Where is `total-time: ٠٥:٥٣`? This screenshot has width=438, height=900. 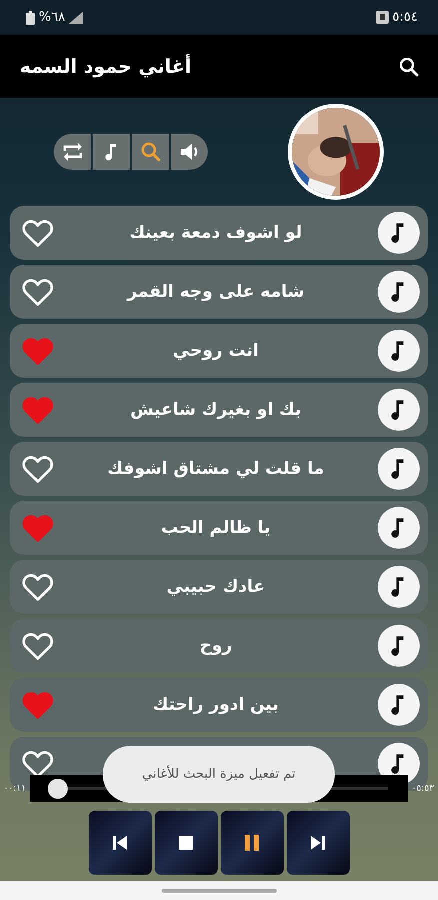
total-time: ٠٥:٥٣ is located at coordinates (423, 789).